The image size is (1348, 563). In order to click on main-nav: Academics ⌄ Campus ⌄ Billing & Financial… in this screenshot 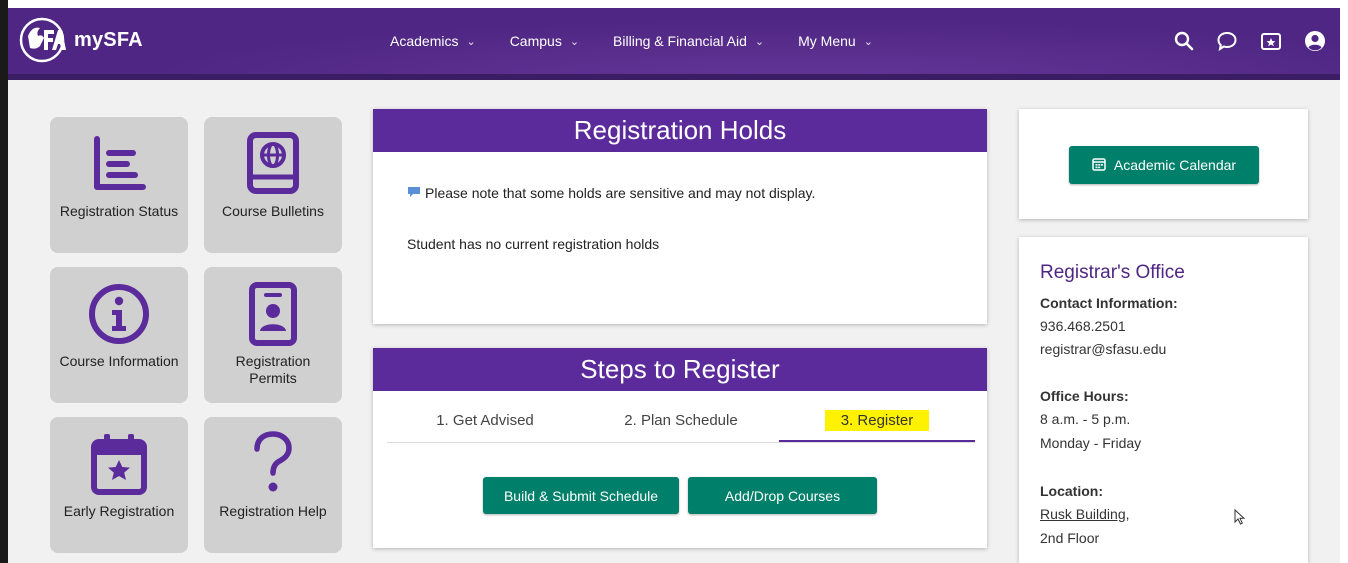, I will do `click(648, 41)`.